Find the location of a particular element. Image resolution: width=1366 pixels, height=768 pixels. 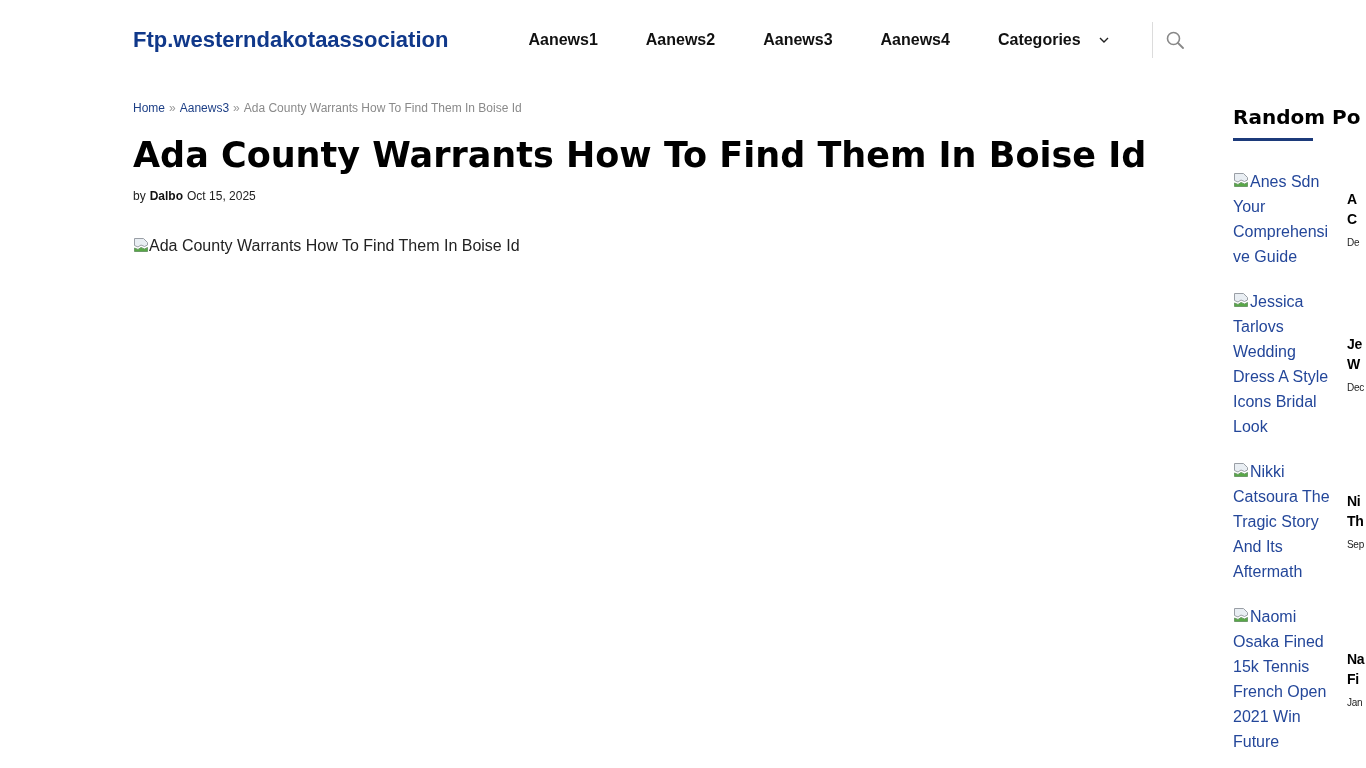

post-date: Oct 15, 2025 is located at coordinates (221, 196).